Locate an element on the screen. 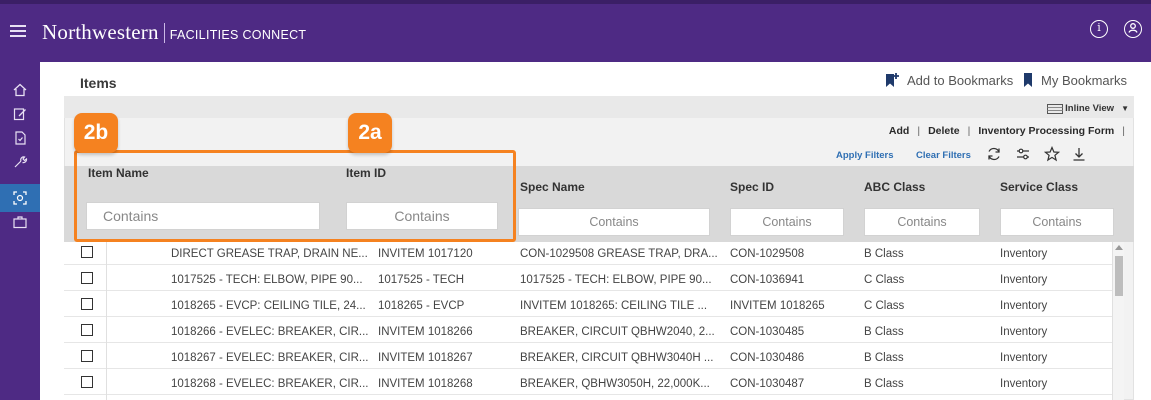 Image resolution: width=1151 pixels, height=400 pixels. info-icon: i is located at coordinates (1099, 29).